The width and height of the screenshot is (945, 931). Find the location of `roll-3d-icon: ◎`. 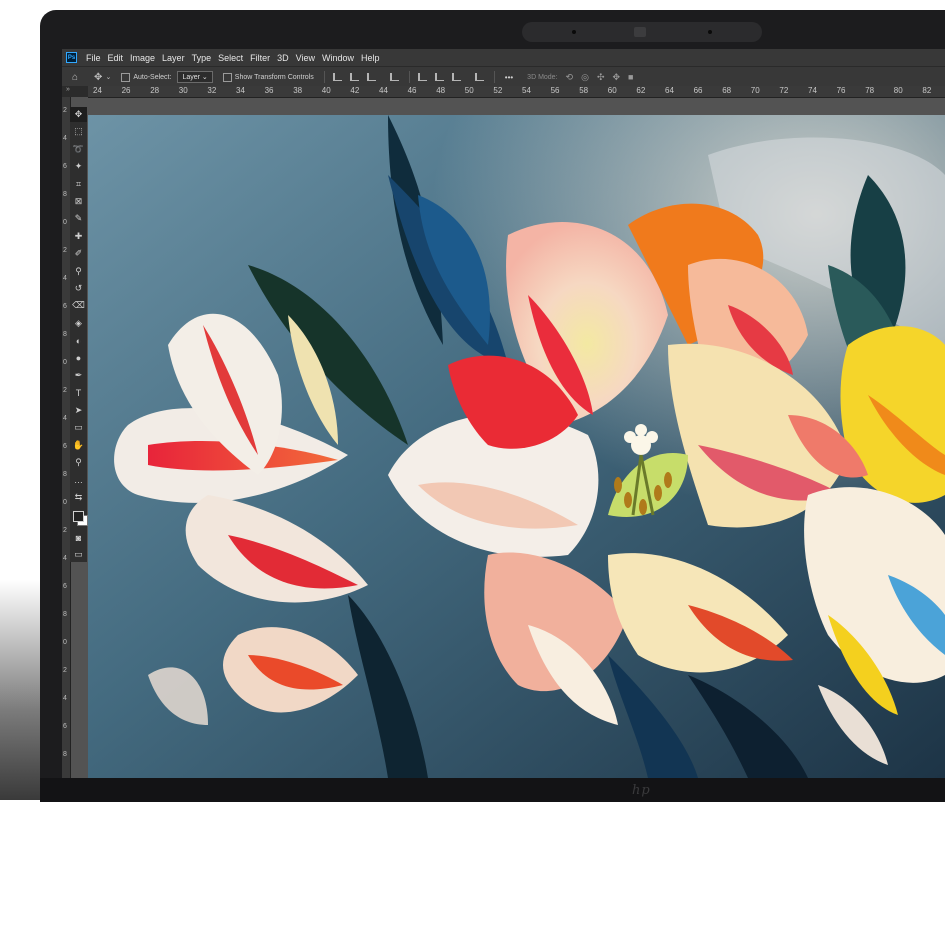

roll-3d-icon: ◎ is located at coordinates (585, 77).